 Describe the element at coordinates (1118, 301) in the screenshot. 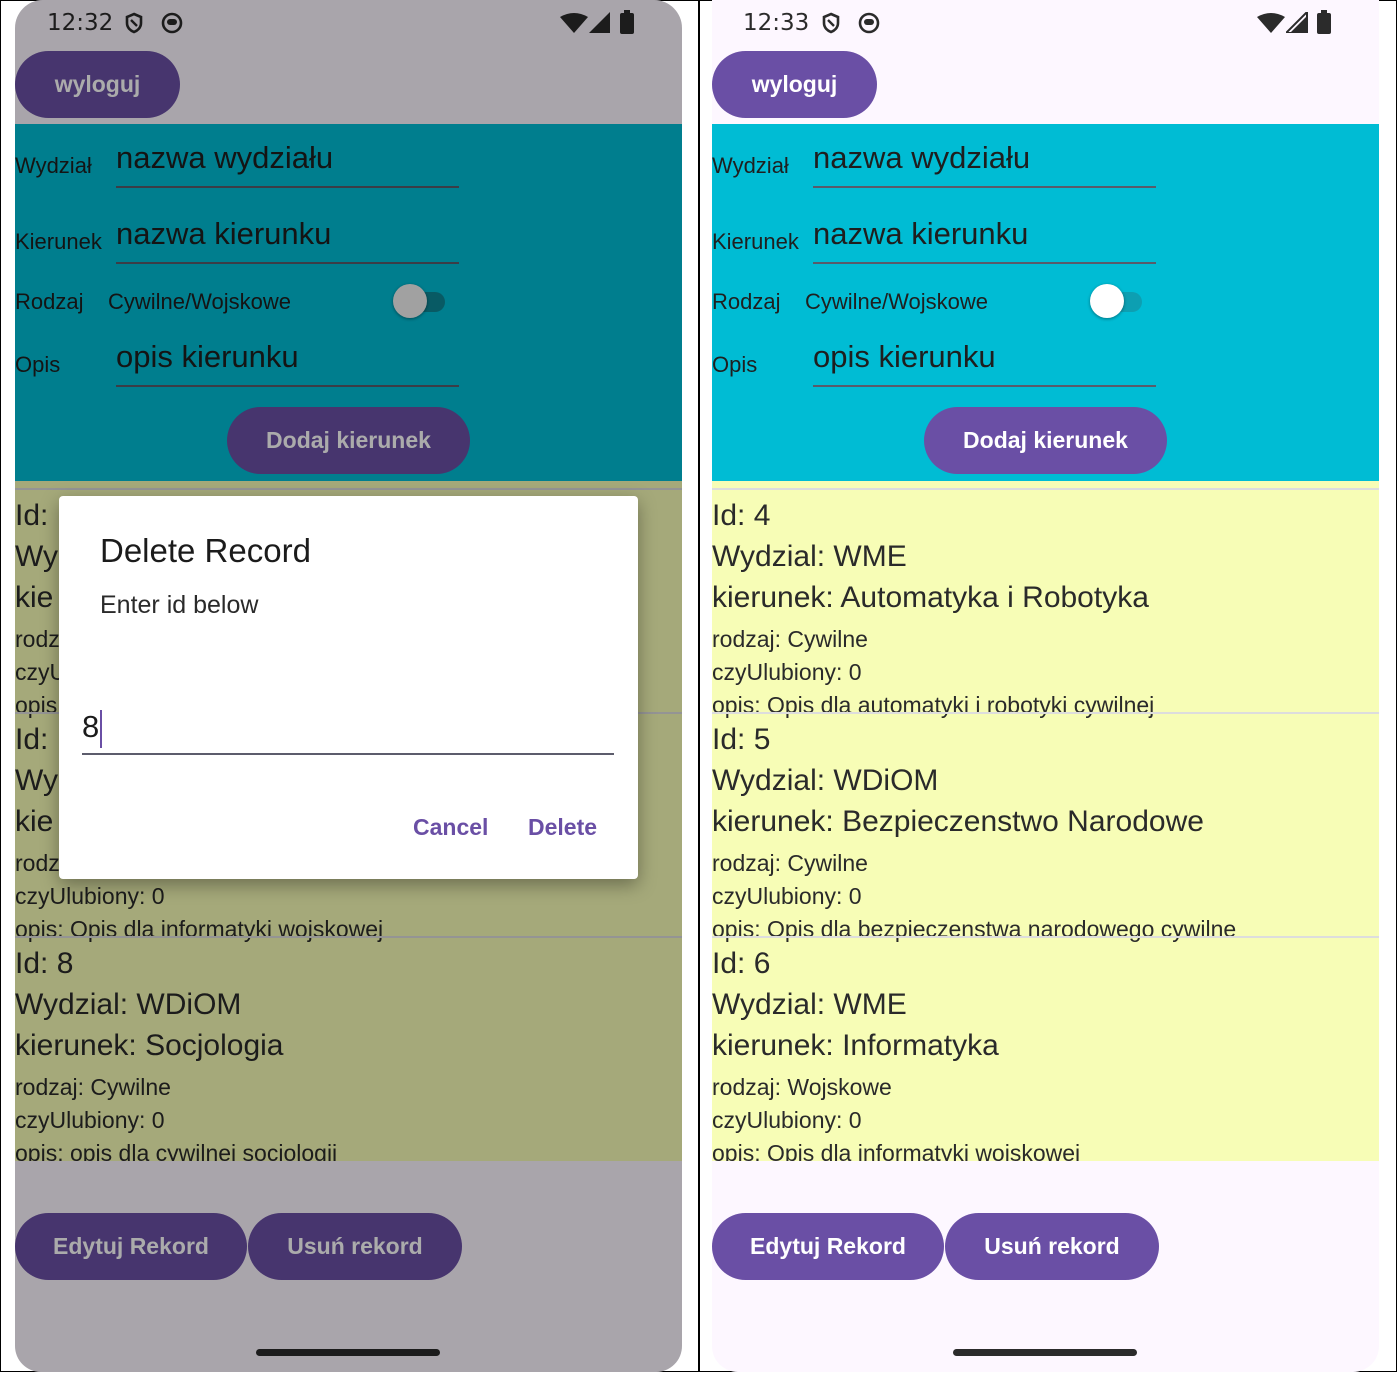

I see `type-switch` at that location.